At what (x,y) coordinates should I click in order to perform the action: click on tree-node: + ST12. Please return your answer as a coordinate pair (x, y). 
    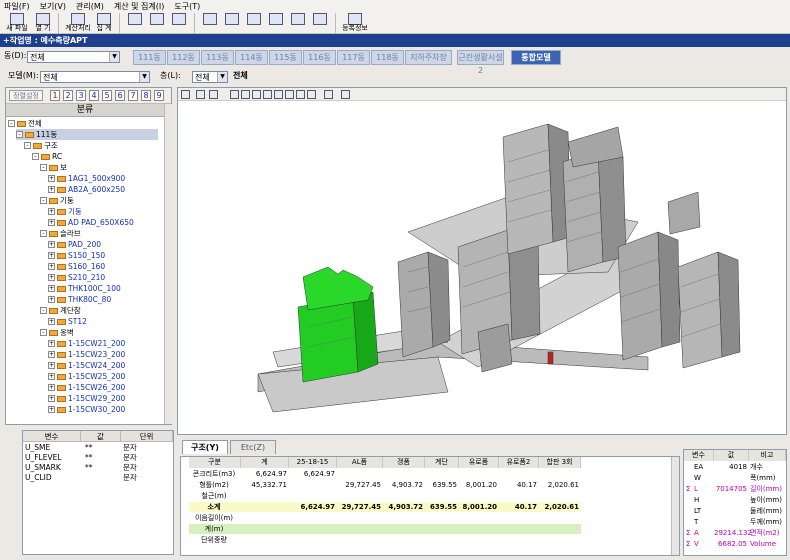
    Looking at the image, I should click on (67, 321).